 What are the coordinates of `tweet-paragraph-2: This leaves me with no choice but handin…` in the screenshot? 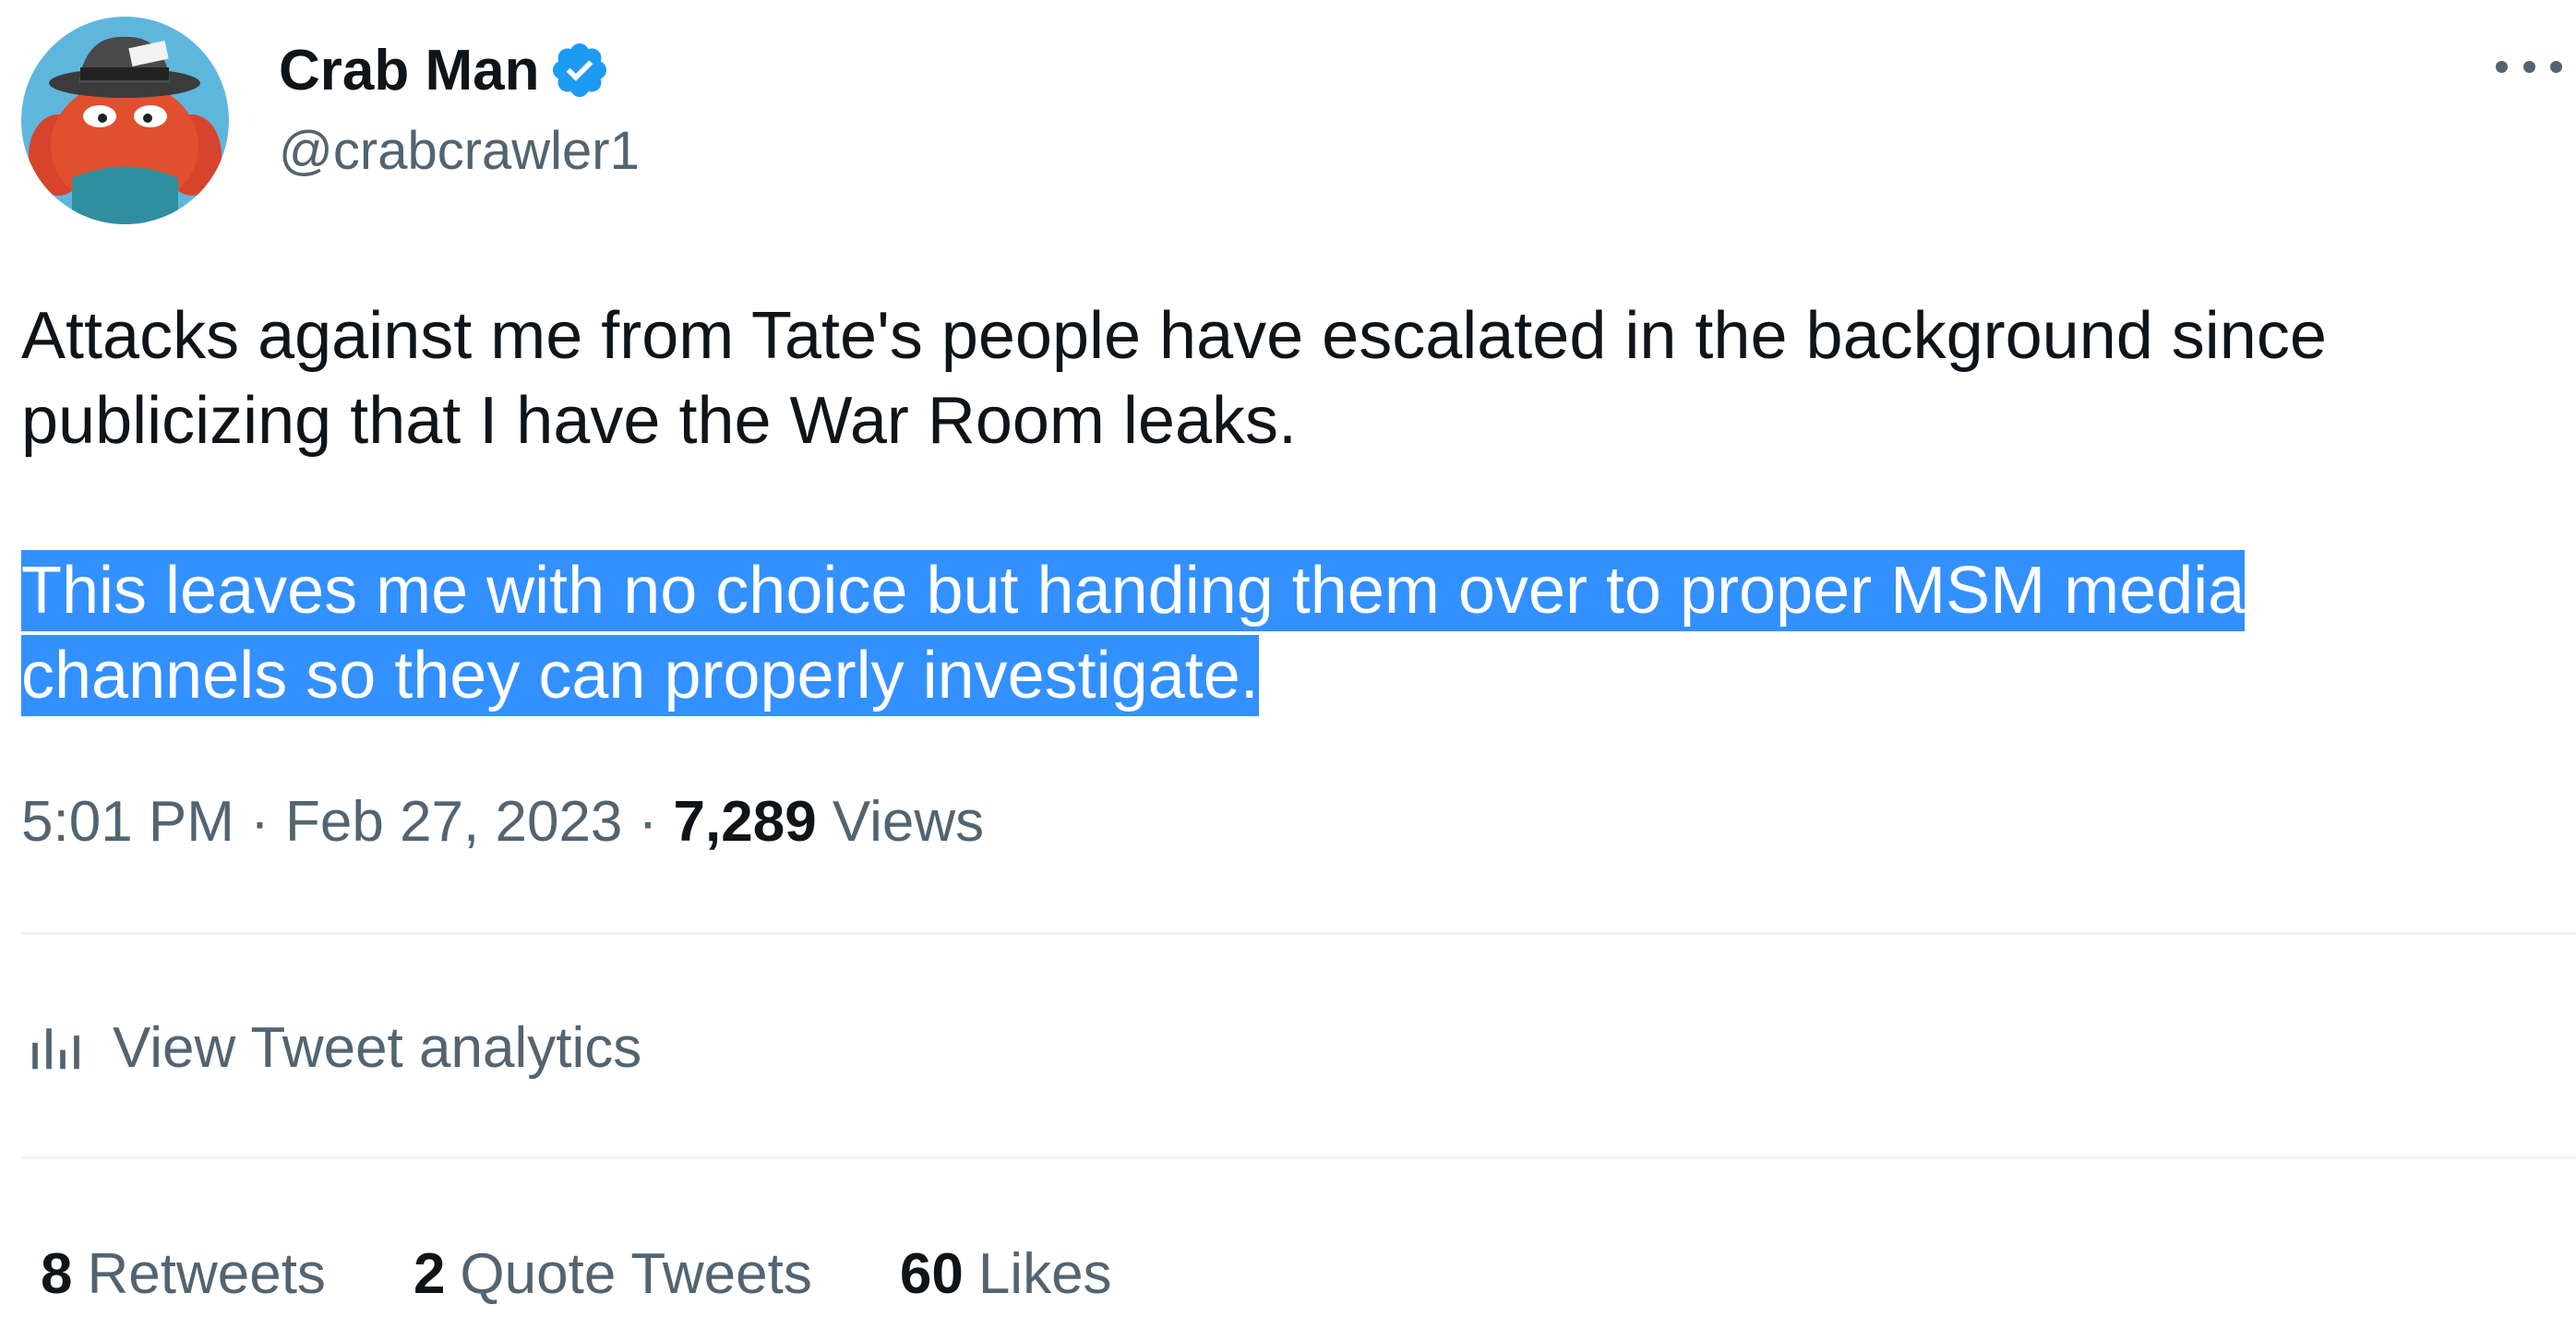 It's located at (1286, 633).